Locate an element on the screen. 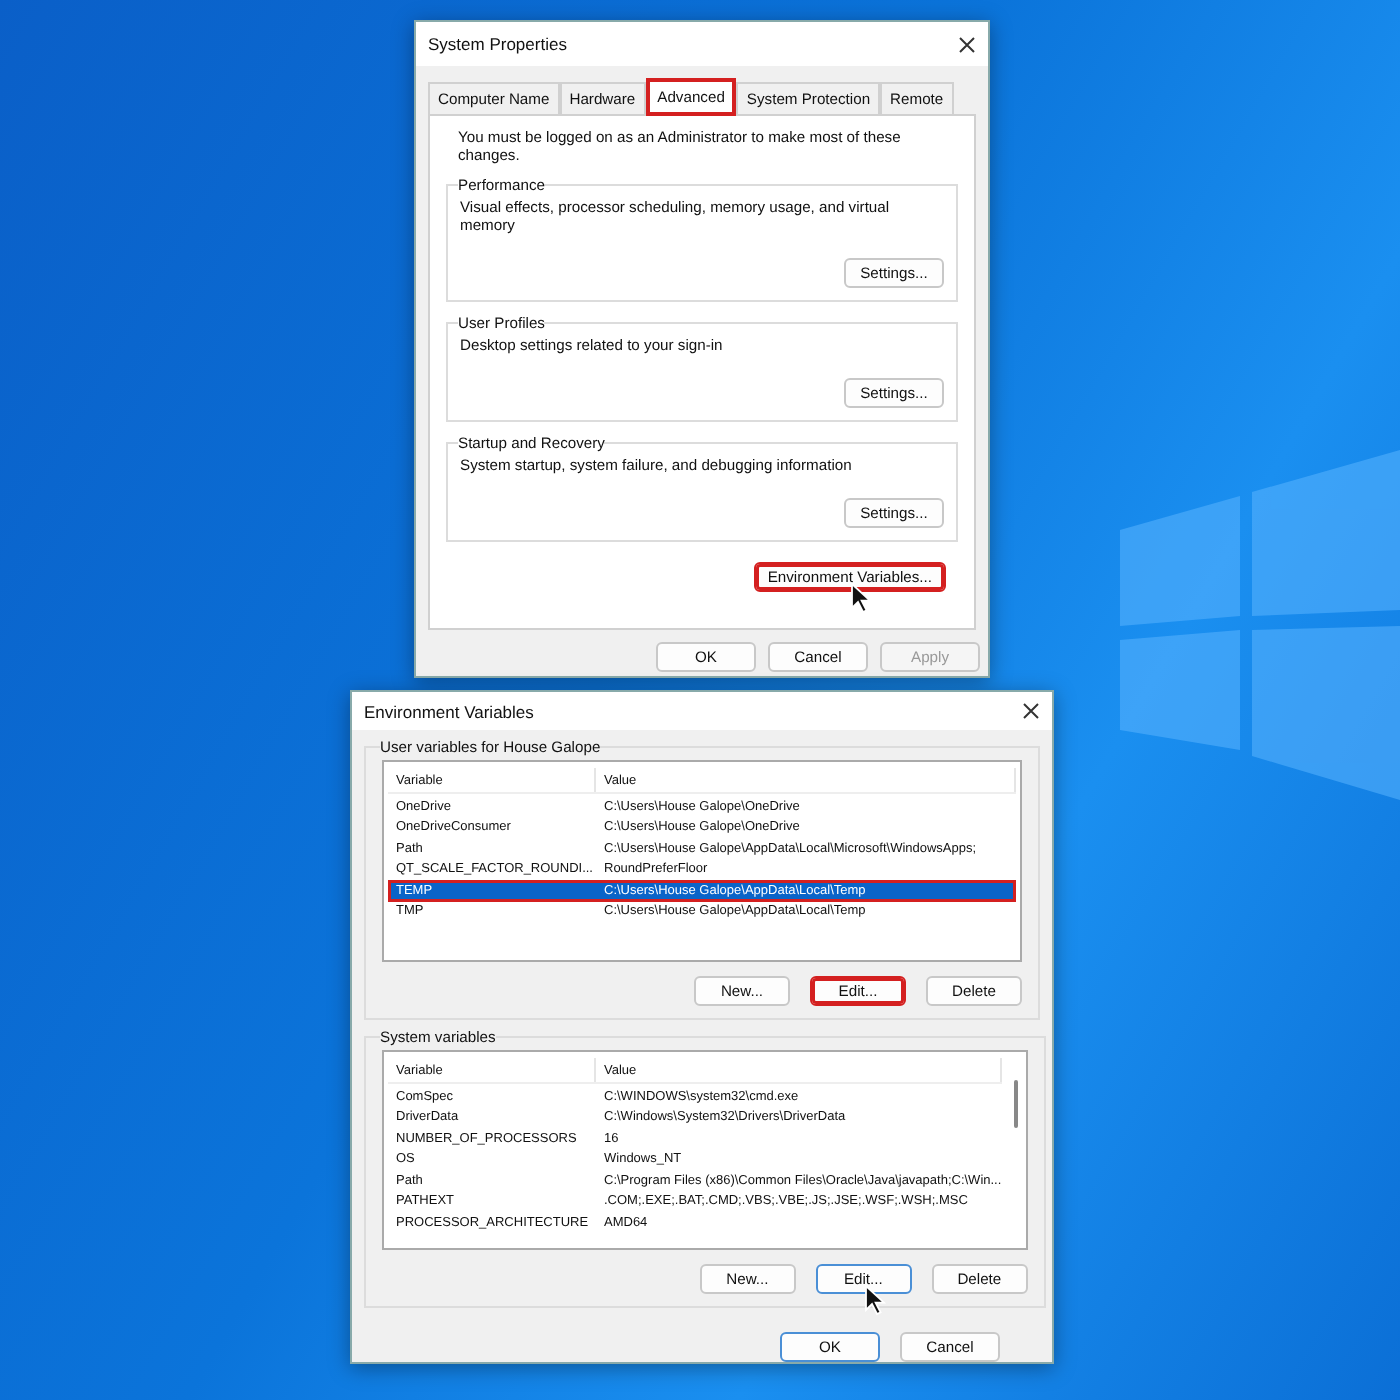 Image resolution: width=1400 pixels, height=1400 pixels. scrollbar-thumb is located at coordinates (1015, 1104).